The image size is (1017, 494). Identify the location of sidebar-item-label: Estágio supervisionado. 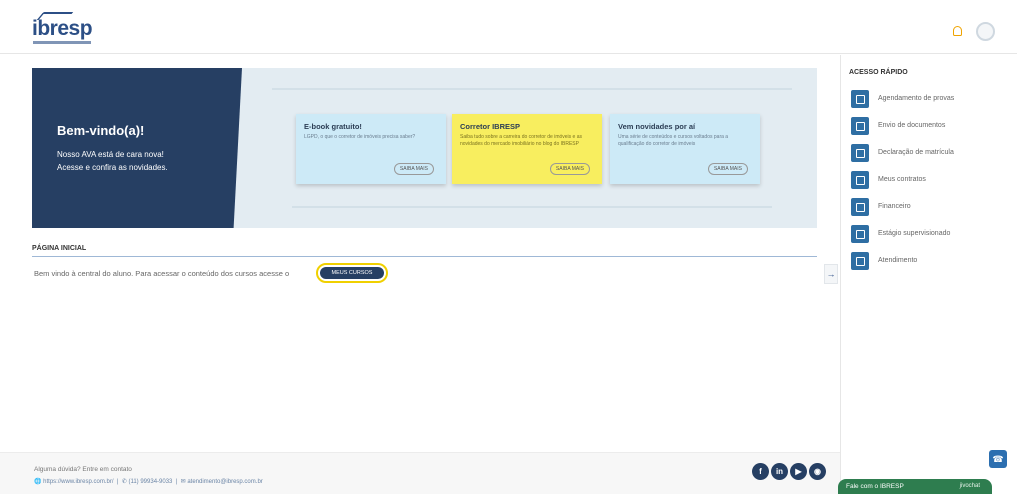
(914, 233).